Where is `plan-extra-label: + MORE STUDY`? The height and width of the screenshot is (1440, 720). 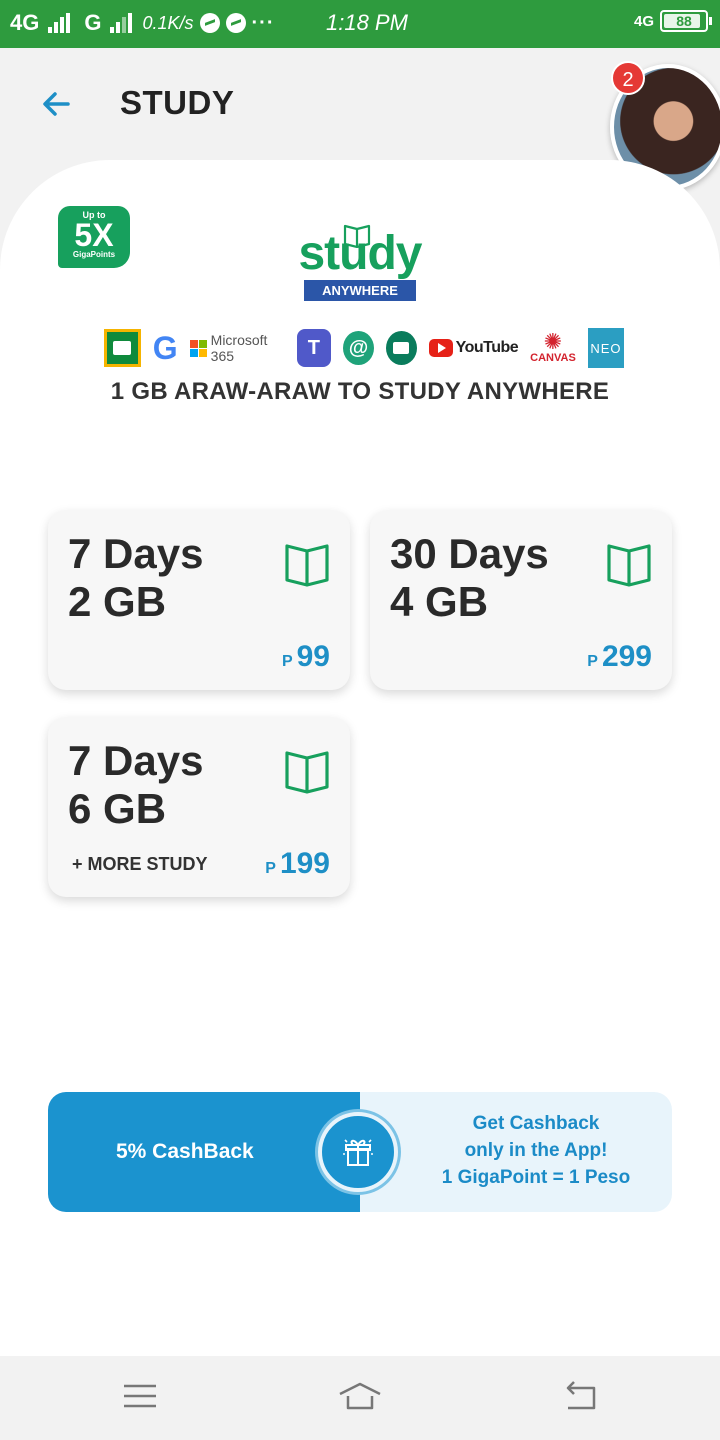
plan-extra-label: + MORE STUDY is located at coordinates (140, 864).